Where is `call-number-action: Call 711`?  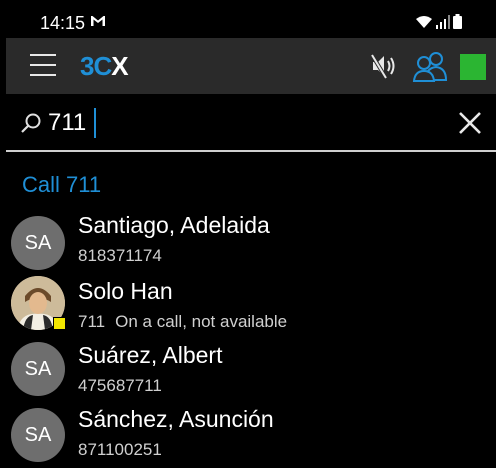 call-number-action: Call 711 is located at coordinates (61, 185).